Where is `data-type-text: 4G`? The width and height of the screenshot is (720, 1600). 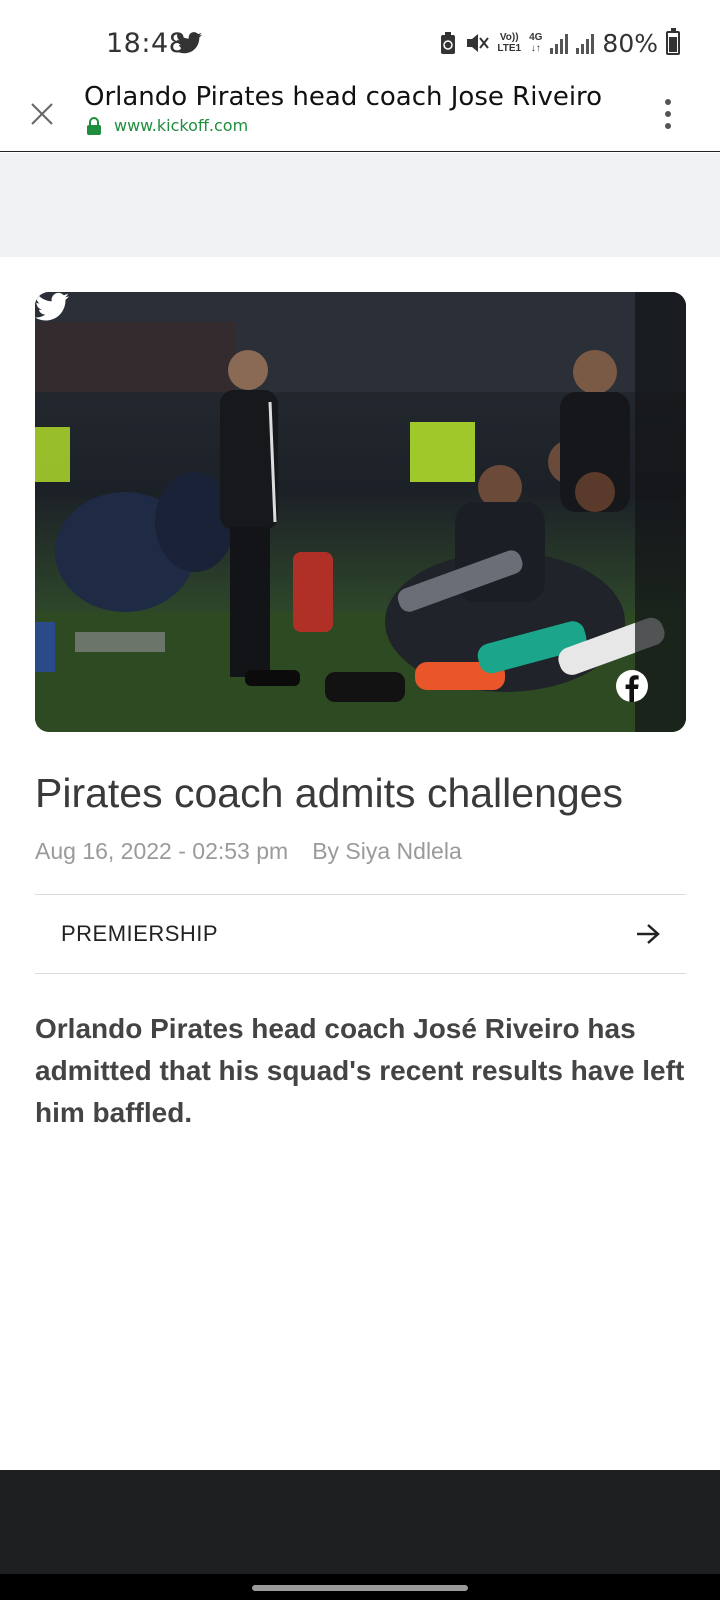
data-type-text: 4G is located at coordinates (536, 37).